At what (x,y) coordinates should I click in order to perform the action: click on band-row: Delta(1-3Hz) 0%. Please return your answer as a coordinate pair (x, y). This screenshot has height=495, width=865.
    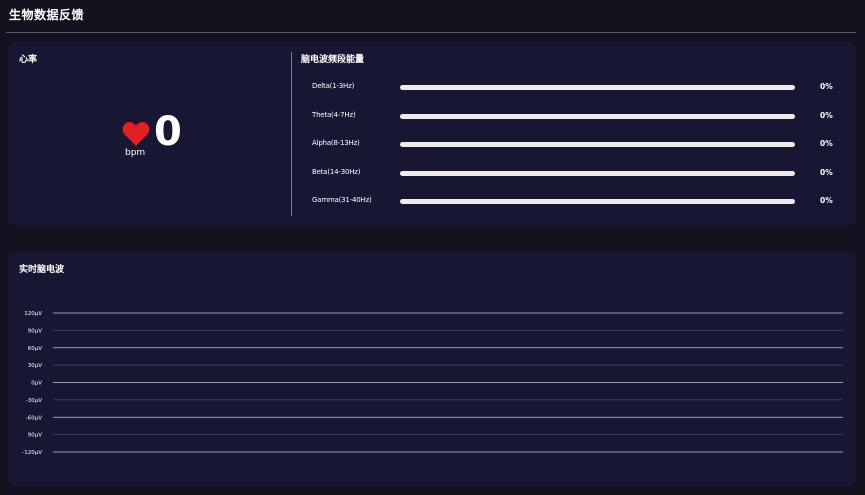
    Looking at the image, I should click on (577, 88).